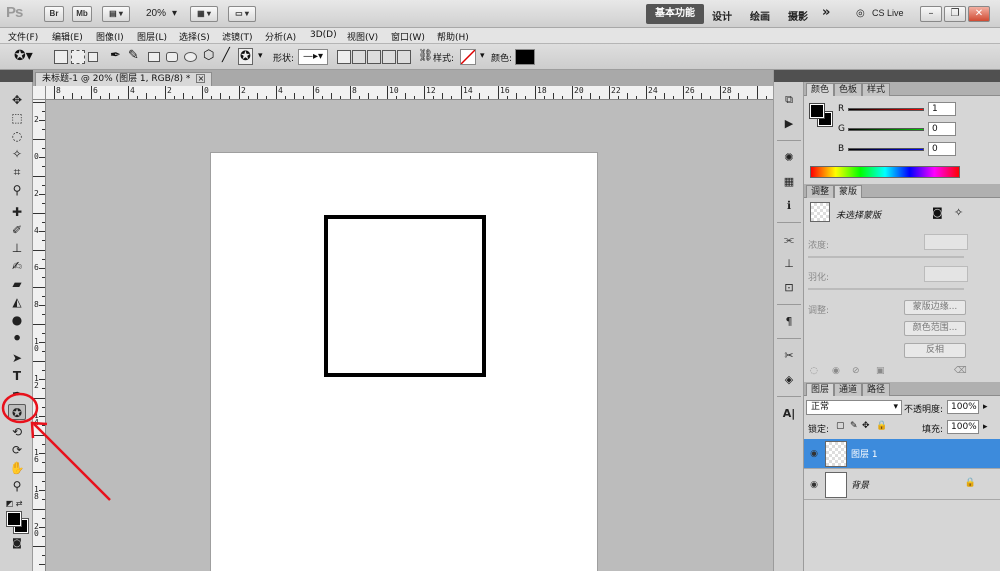  I want to click on vertical-ruler: 2 0 2 4 6 8 10 12 14 16 18 20, so click(39, 335).